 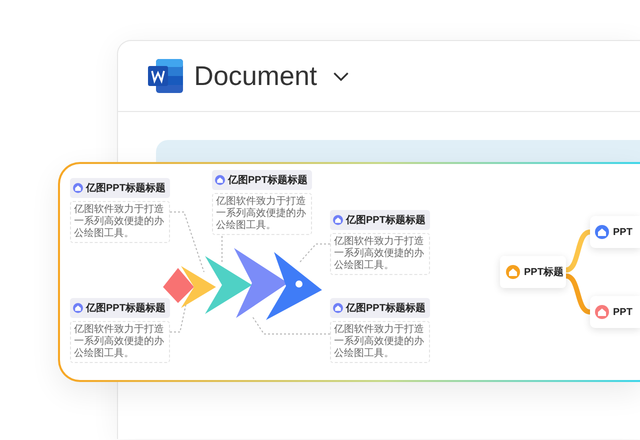 What do you see at coordinates (256, 76) in the screenshot?
I see `window-title: Document` at bounding box center [256, 76].